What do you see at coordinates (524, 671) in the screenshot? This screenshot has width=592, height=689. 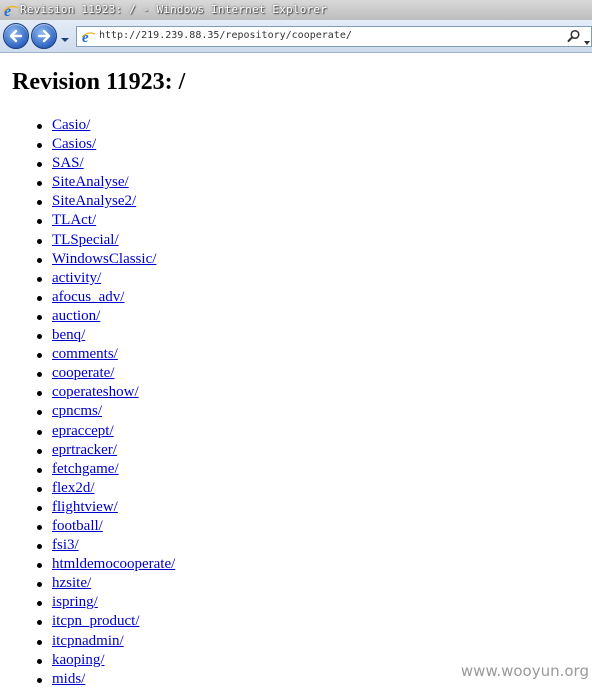 I see `watermark: www.wooyun.org` at bounding box center [524, 671].